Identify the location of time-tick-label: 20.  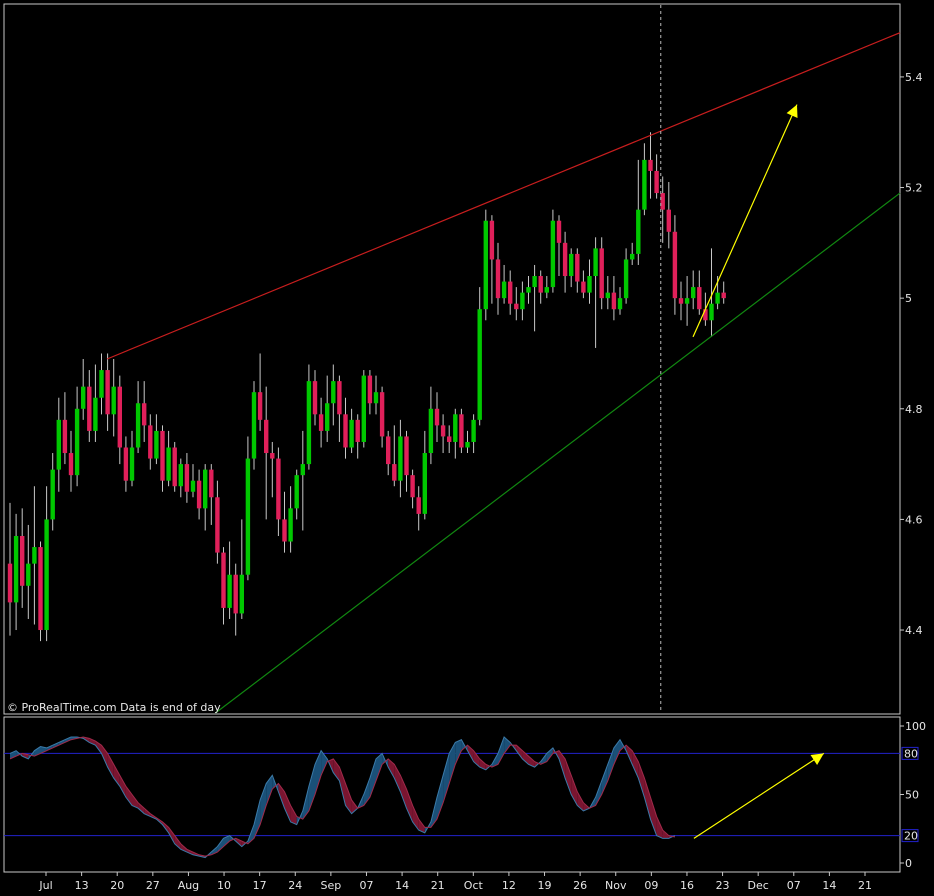
(117, 885).